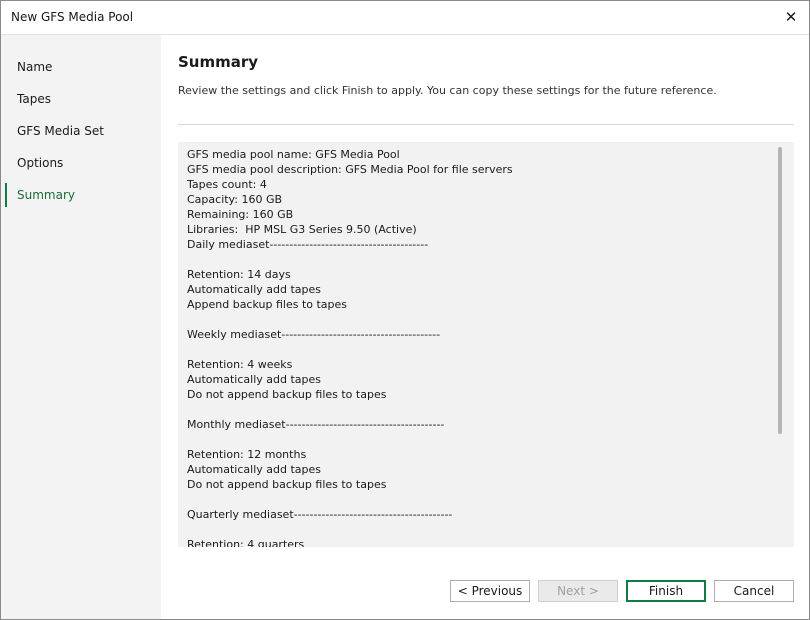 The image size is (810, 620). I want to click on scrollbar-thumb, so click(780, 290).